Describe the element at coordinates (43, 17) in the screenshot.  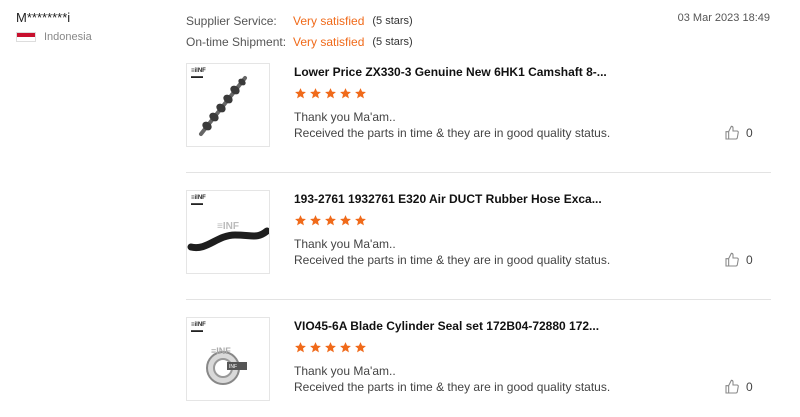
I see `reviewer-name: M********i` at that location.